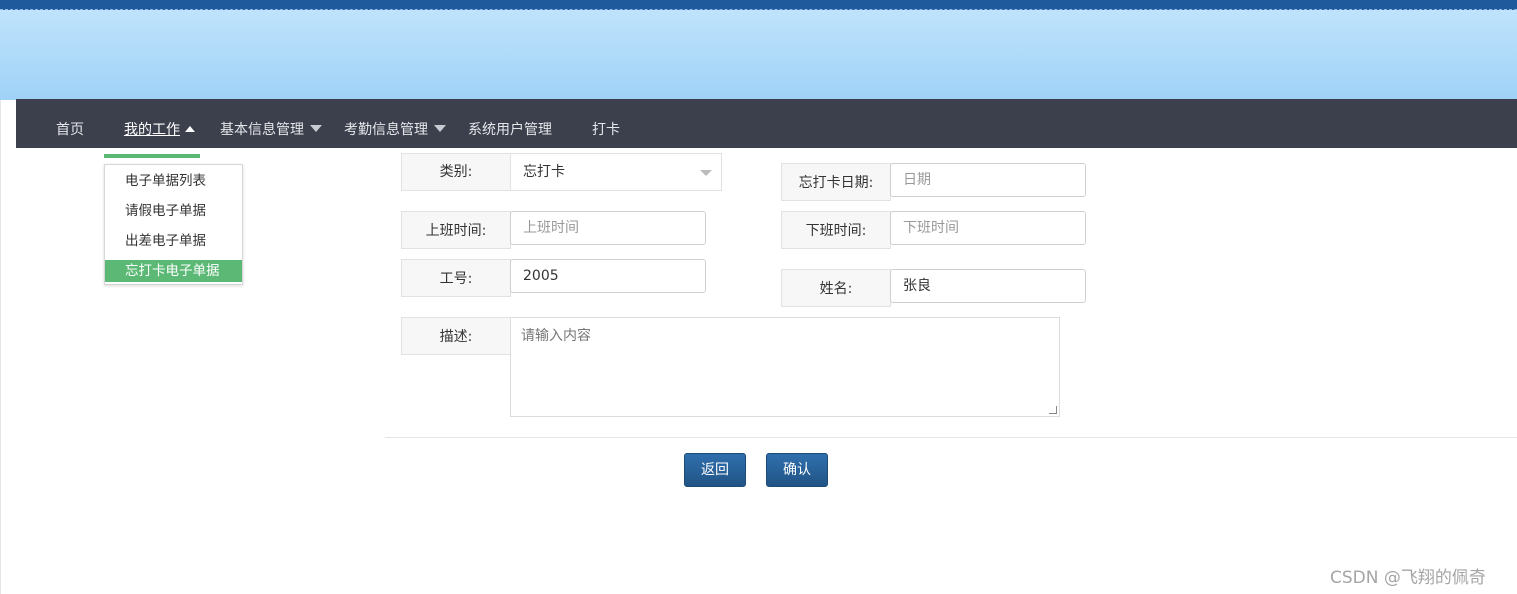  Describe the element at coordinates (917, 180) in the screenshot. I see `forgot-date-placeholder: 日期` at that location.